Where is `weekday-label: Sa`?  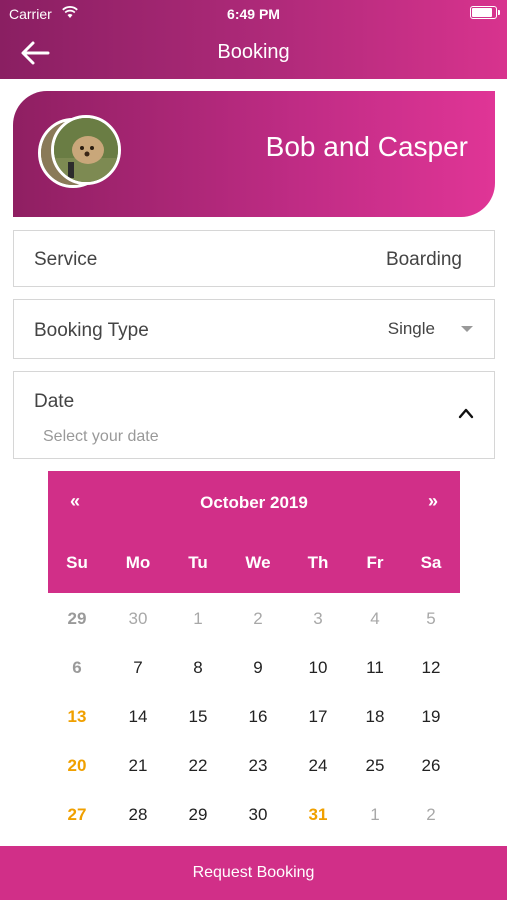 weekday-label: Sa is located at coordinates (431, 562).